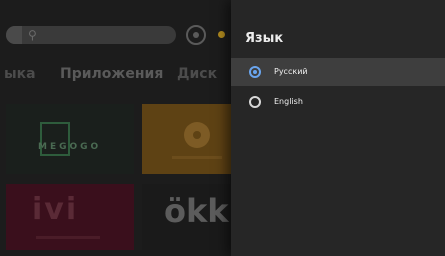  Describe the element at coordinates (255, 102) in the screenshot. I see `radio-unchecked-icon` at that location.